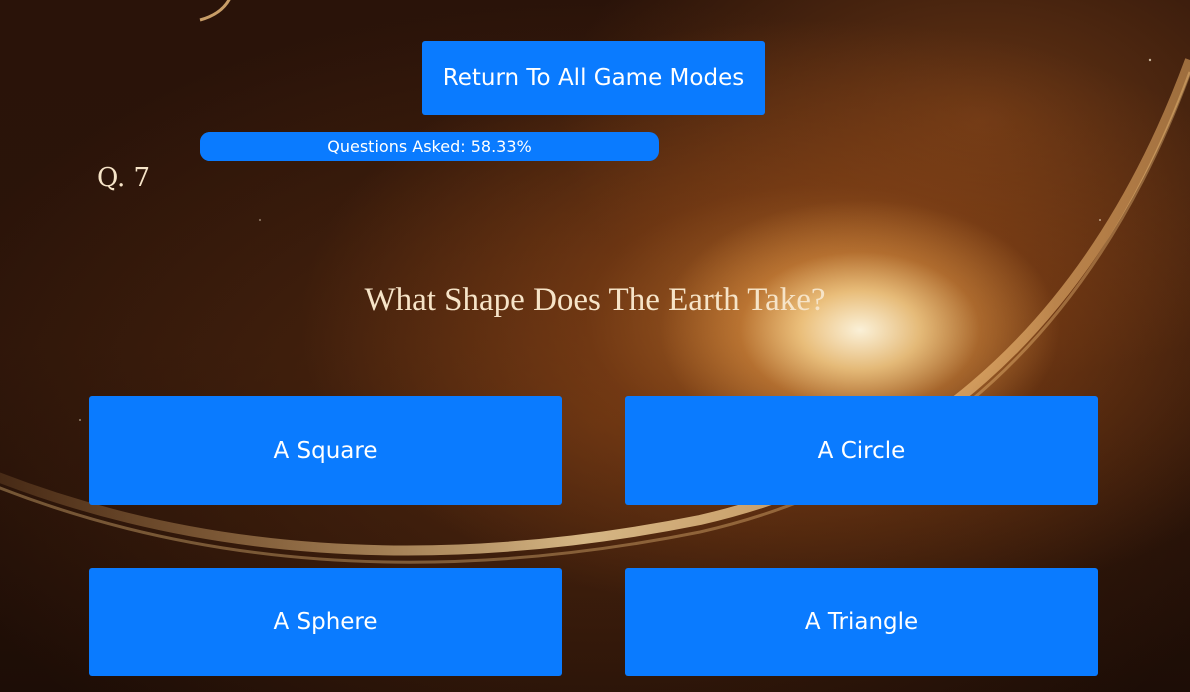  Describe the element at coordinates (124, 178) in the screenshot. I see `question-number: Q. 7` at that location.